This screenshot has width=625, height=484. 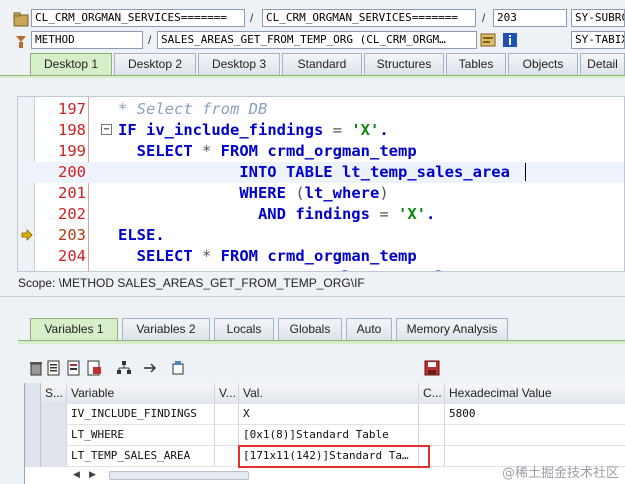 I want to click on tab-variables-1: Variables 1, so click(x=74, y=329).